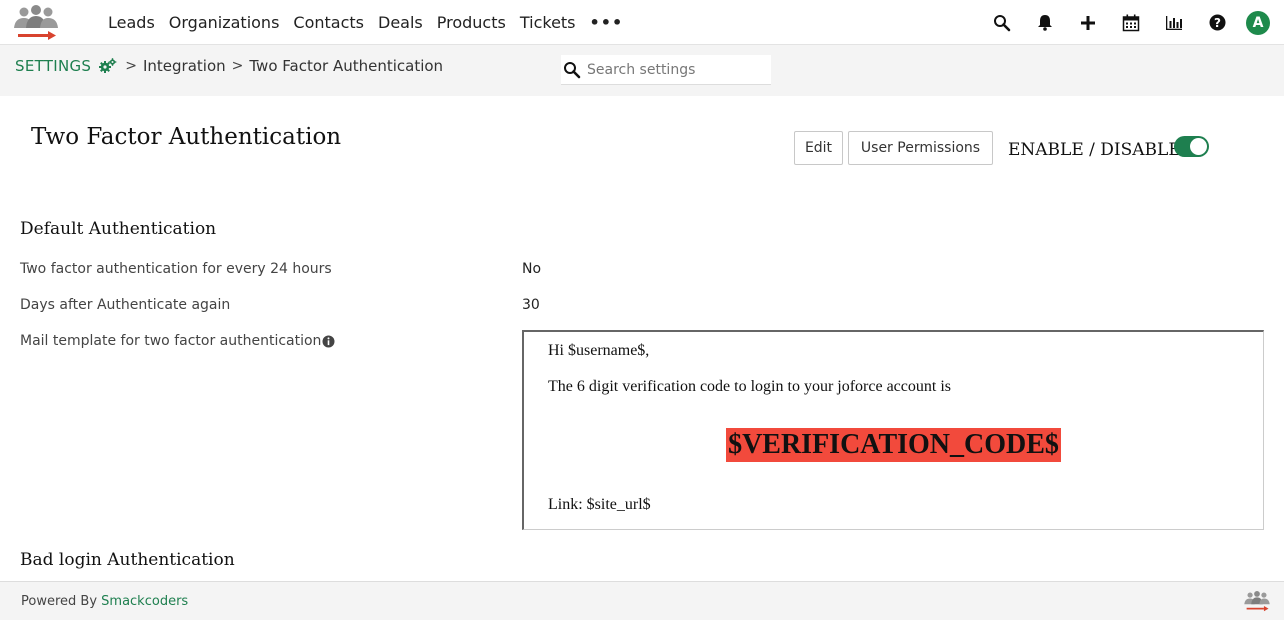 This screenshot has height=620, width=1284. Describe the element at coordinates (108, 66) in the screenshot. I see `settings-gears-icon` at that location.